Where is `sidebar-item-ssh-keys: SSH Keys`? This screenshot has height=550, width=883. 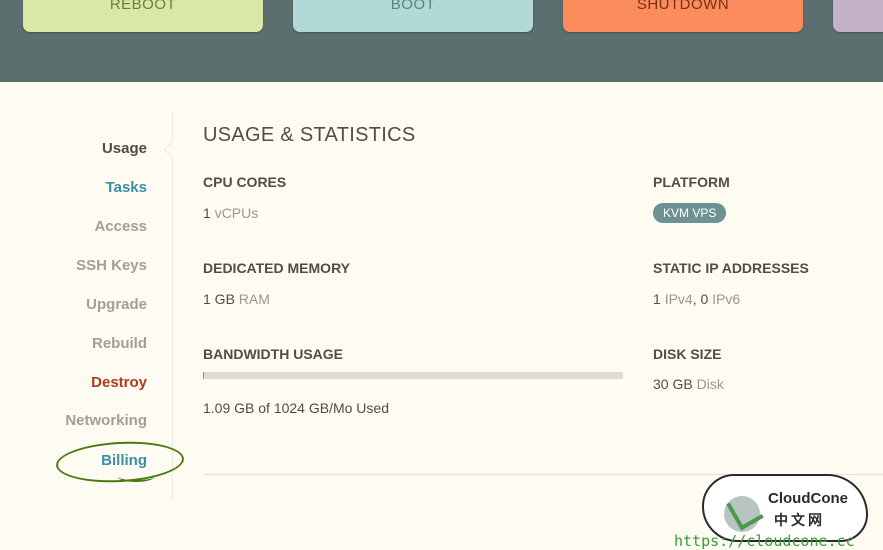 sidebar-item-ssh-keys: SSH Keys is located at coordinates (111, 265).